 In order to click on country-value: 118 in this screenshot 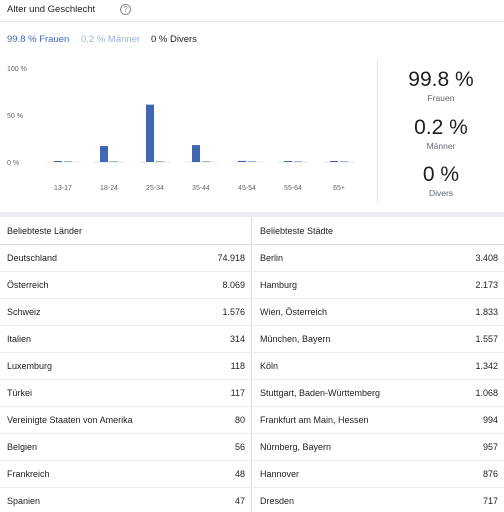, I will do `click(237, 366)`.